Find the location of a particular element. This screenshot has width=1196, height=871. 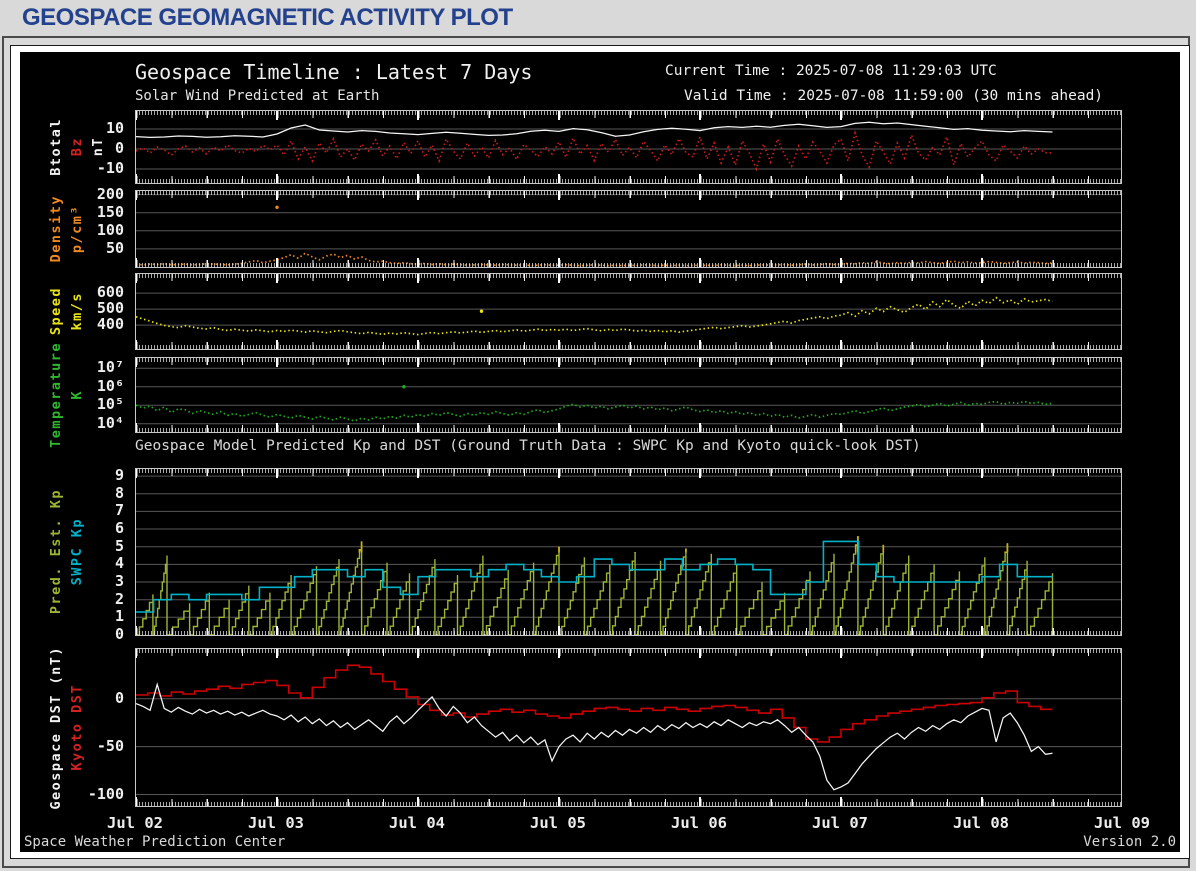

page-title: GEOSPACE GEOMAGNETIC ACTIVITY PLOT is located at coordinates (267, 17).